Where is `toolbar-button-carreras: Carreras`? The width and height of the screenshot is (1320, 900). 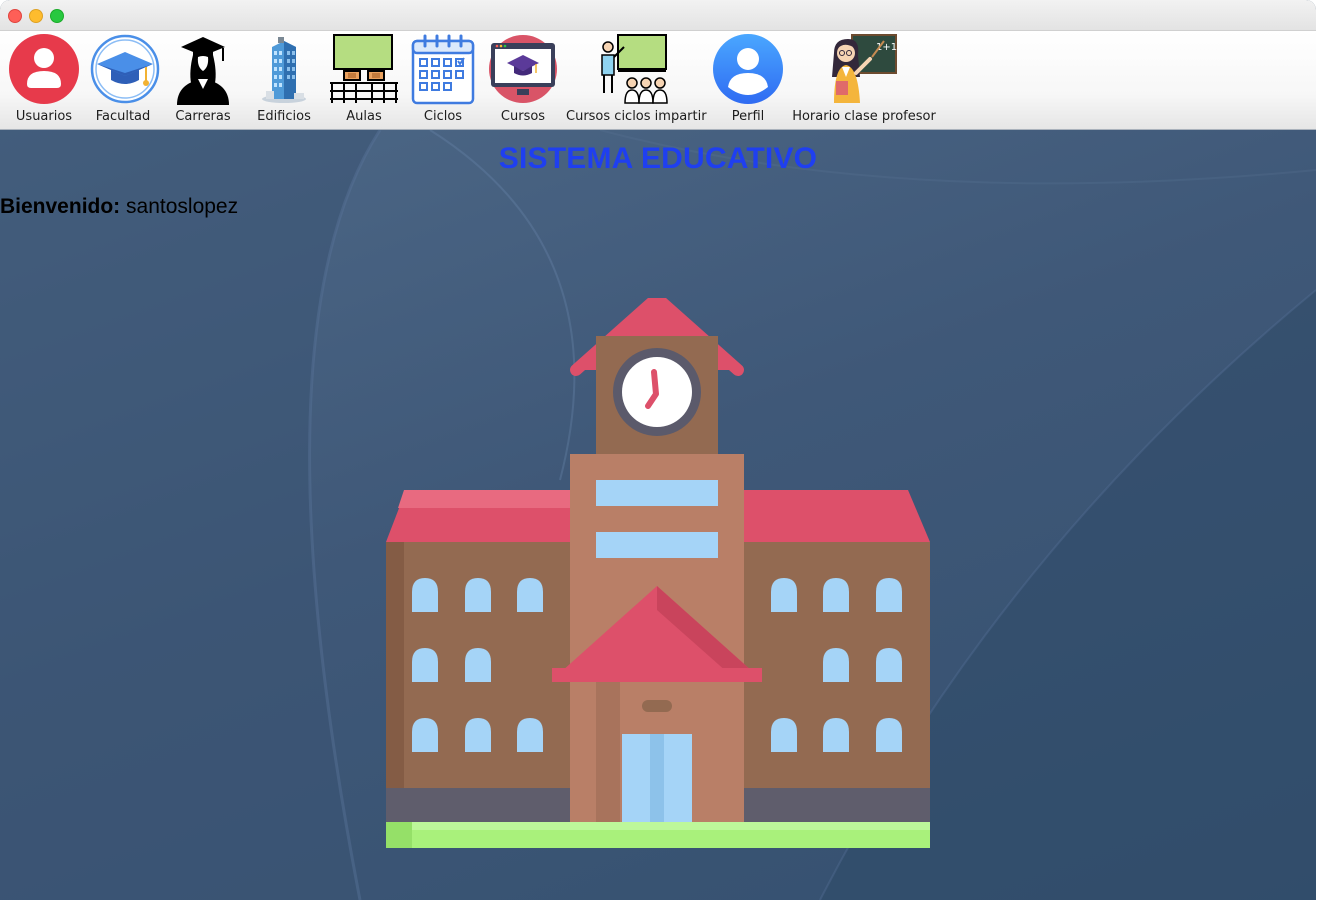
toolbar-button-carreras: Carreras is located at coordinates (203, 80).